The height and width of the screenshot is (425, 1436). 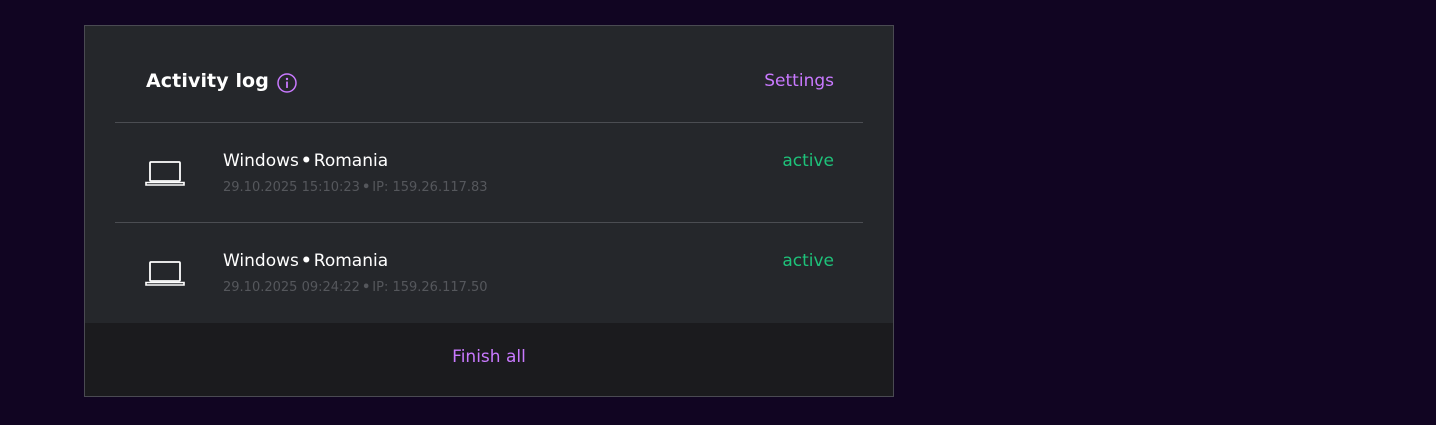 I want to click on info-icon, so click(x=287, y=83).